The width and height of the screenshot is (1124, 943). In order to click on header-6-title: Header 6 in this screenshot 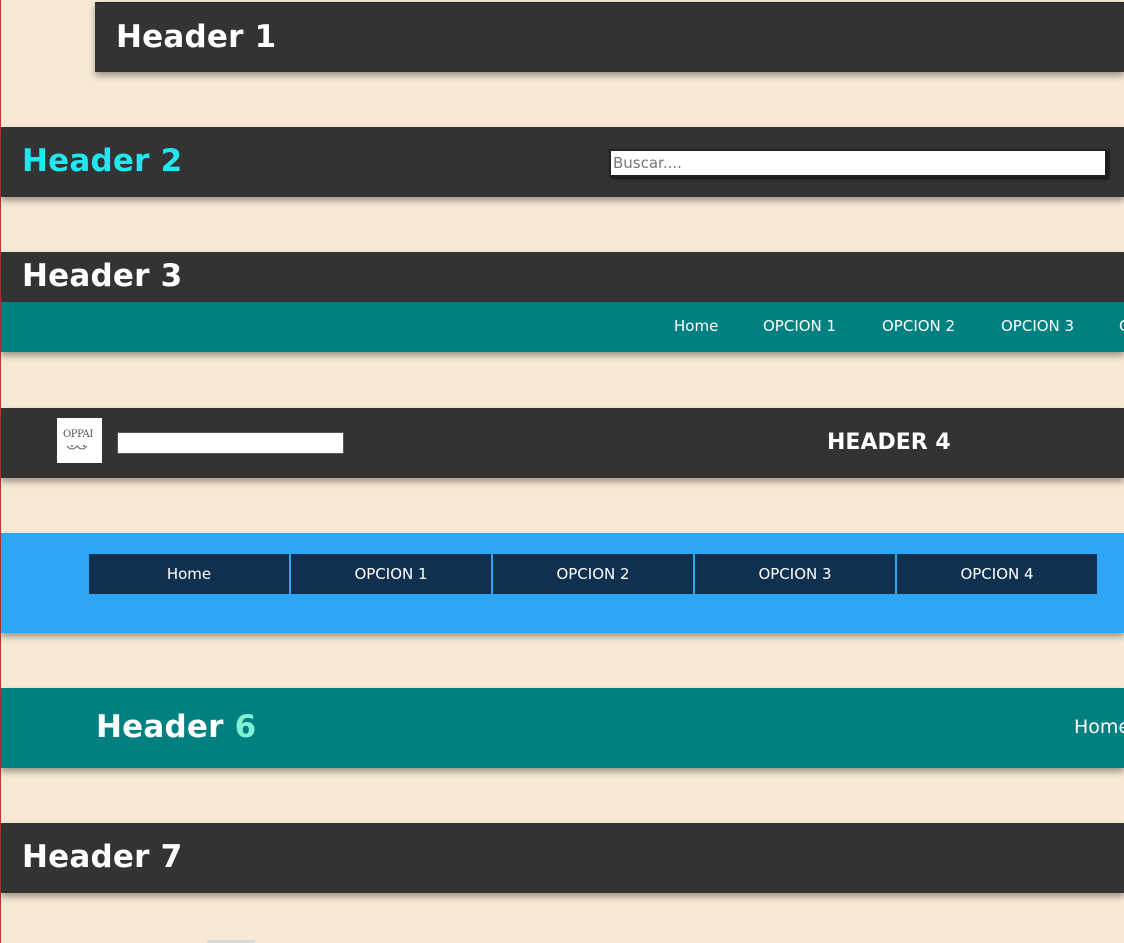, I will do `click(176, 727)`.